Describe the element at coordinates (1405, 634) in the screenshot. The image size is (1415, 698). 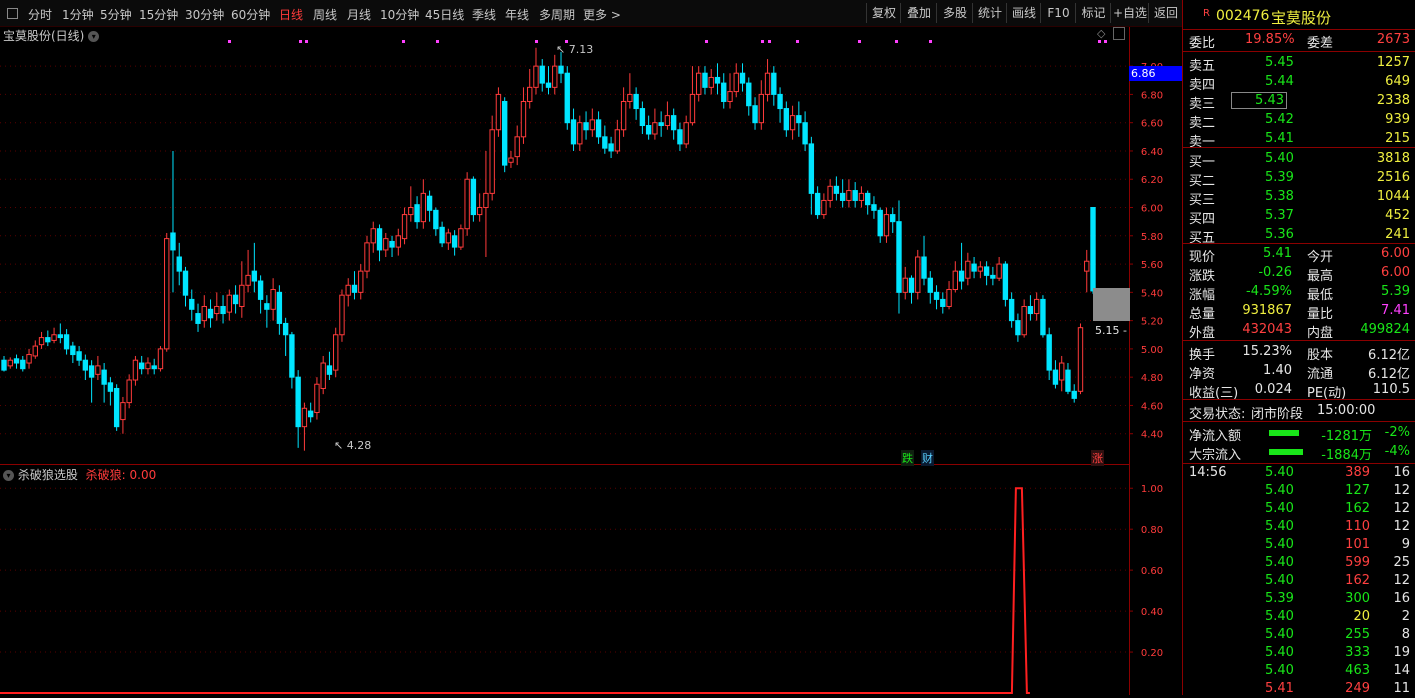
I see `tick-count: 8` at that location.